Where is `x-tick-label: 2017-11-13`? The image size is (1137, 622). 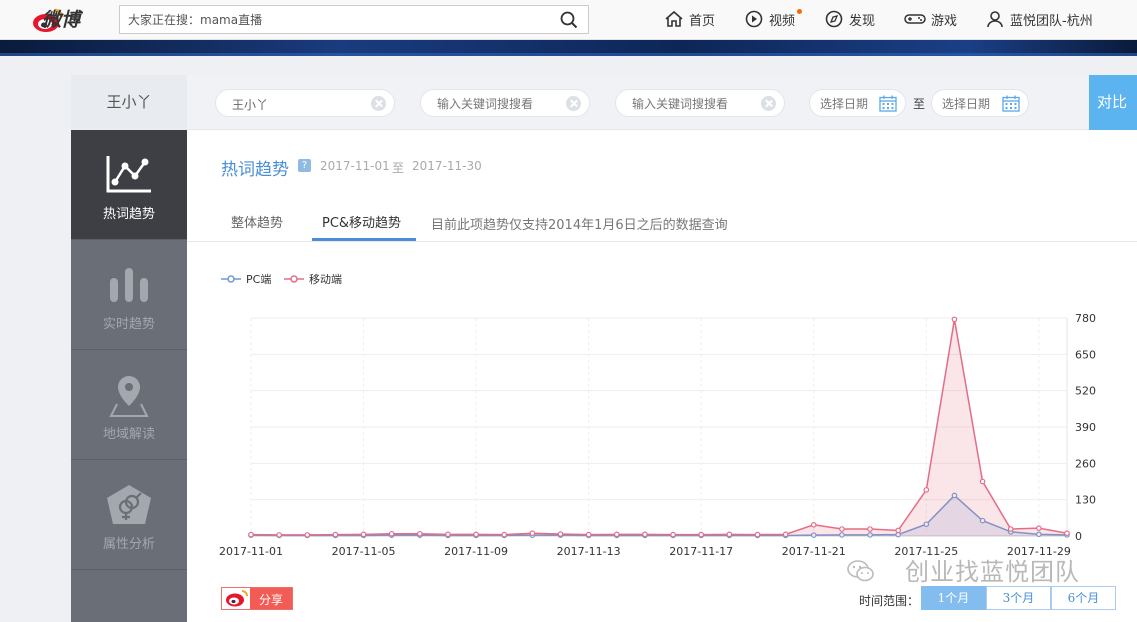
x-tick-label: 2017-11-13 is located at coordinates (589, 551).